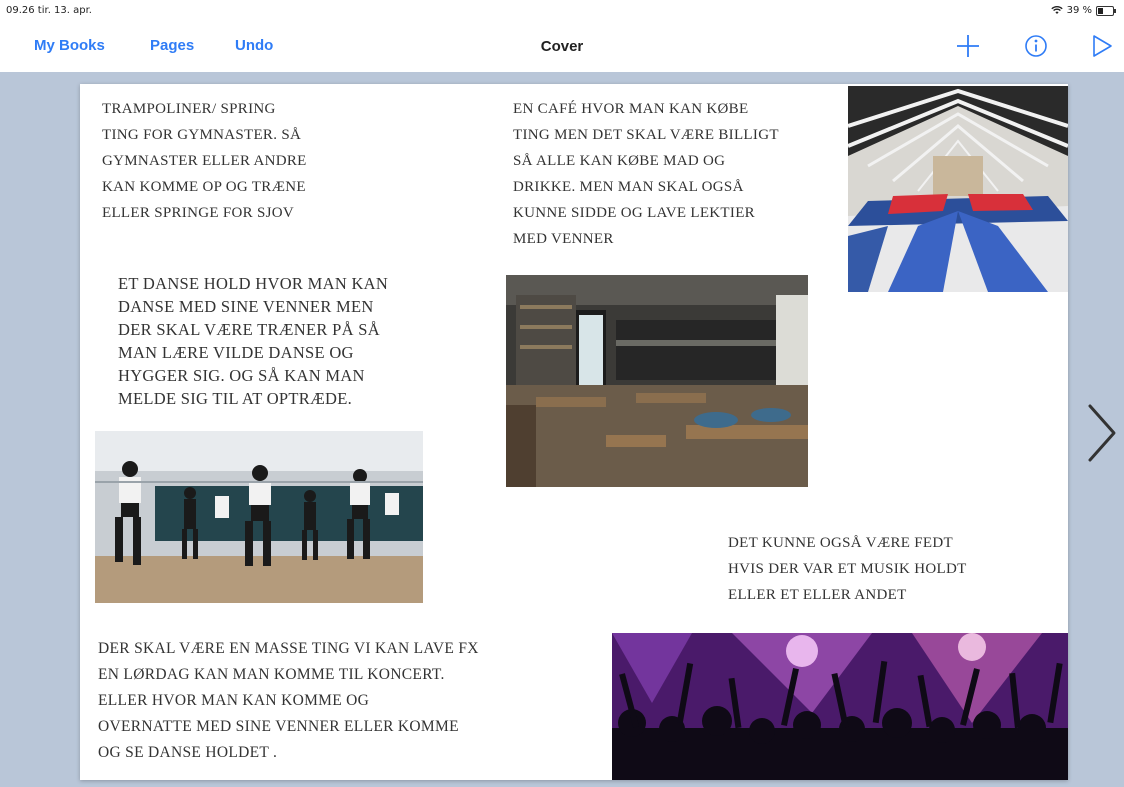 This screenshot has width=1124, height=787. I want to click on status-time-date: 09.26 tir. 13. apr., so click(49, 10).